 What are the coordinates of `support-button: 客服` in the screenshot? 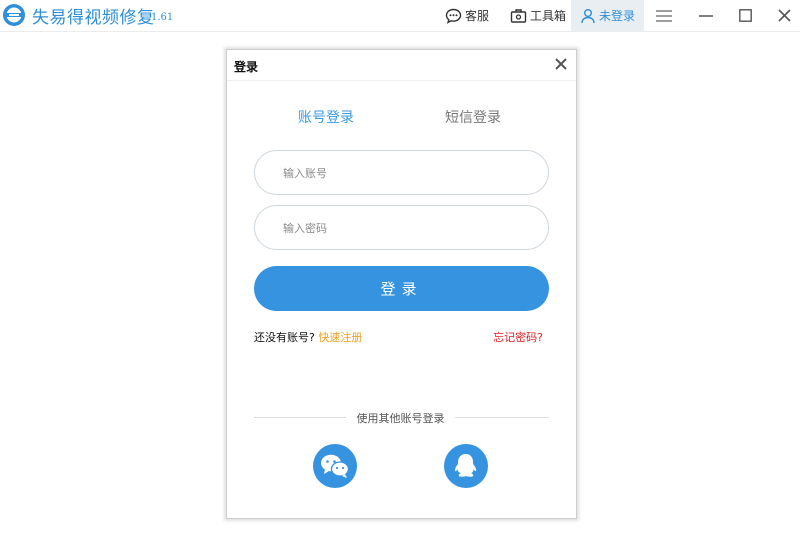 It's located at (467, 15).